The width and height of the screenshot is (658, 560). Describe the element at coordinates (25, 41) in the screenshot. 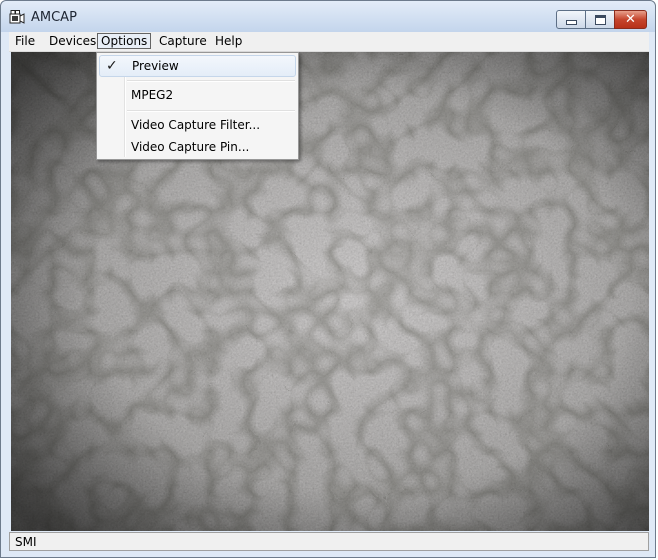

I see `menu-file: File` at that location.